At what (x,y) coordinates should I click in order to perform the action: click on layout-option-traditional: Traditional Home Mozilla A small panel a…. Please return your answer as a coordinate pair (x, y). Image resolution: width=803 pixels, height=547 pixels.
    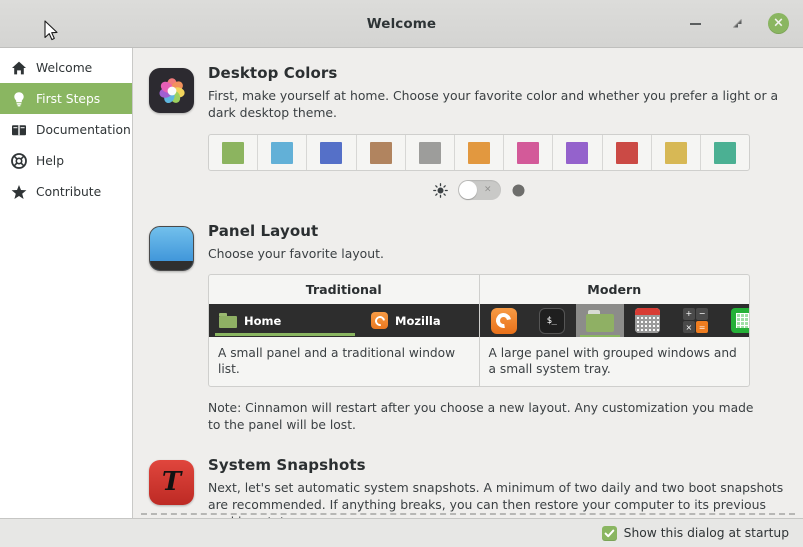
    Looking at the image, I should click on (344, 330).